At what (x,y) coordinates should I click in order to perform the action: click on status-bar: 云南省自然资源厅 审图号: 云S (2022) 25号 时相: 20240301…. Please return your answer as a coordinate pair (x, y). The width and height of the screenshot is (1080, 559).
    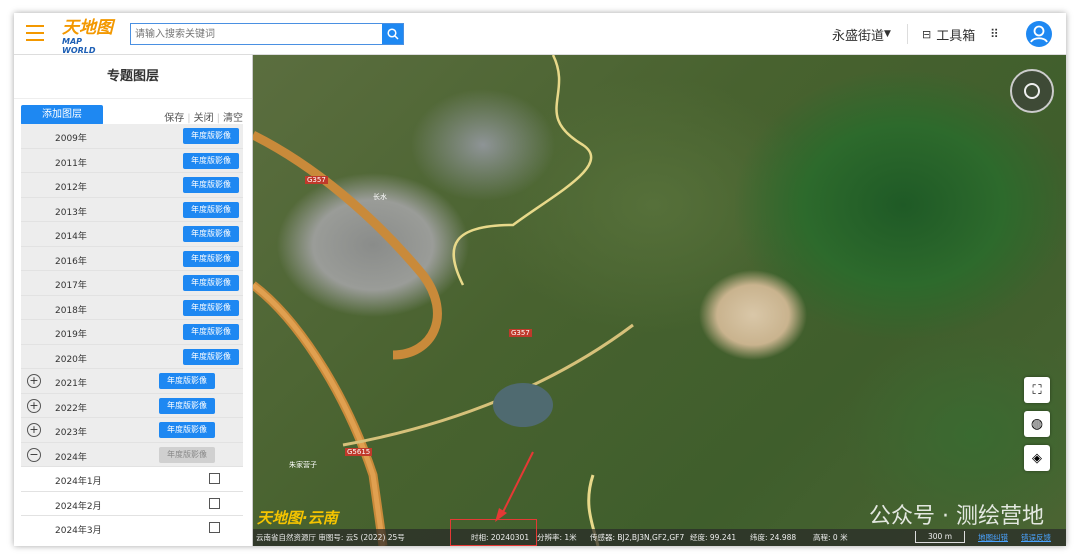
    Looking at the image, I should click on (659, 537).